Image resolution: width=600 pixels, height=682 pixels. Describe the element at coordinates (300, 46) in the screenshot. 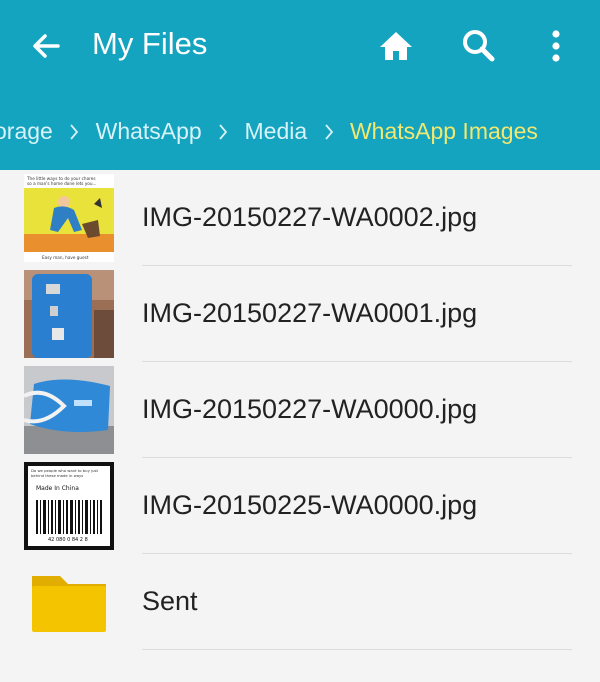

I see `toolbar: My Files` at that location.